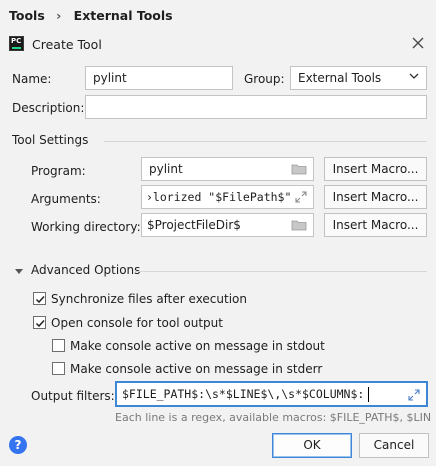 The image size is (436, 466). Describe the element at coordinates (19, 269) in the screenshot. I see `triangle-down-icon` at that location.